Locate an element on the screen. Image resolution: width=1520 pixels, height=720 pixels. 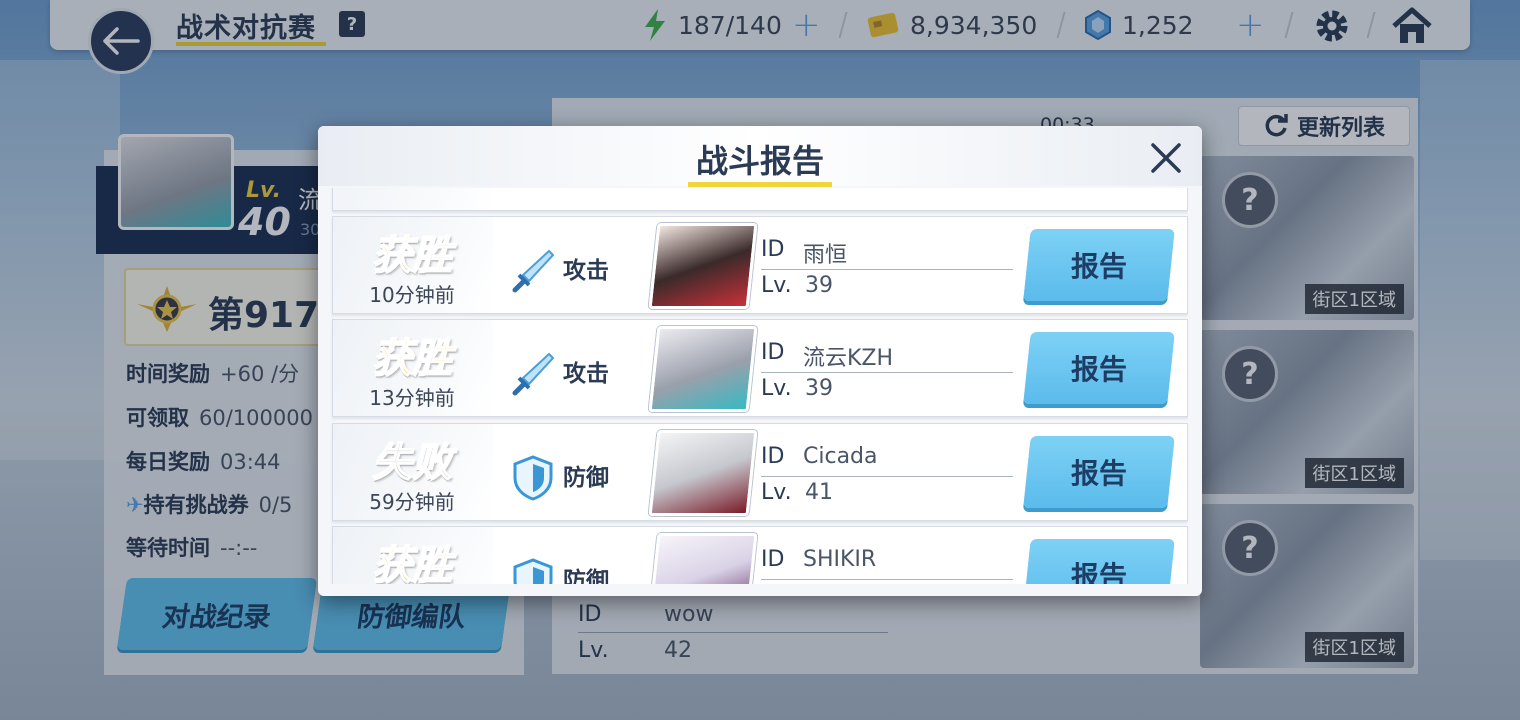
opponent-id: 流云KZH is located at coordinates (848, 358).